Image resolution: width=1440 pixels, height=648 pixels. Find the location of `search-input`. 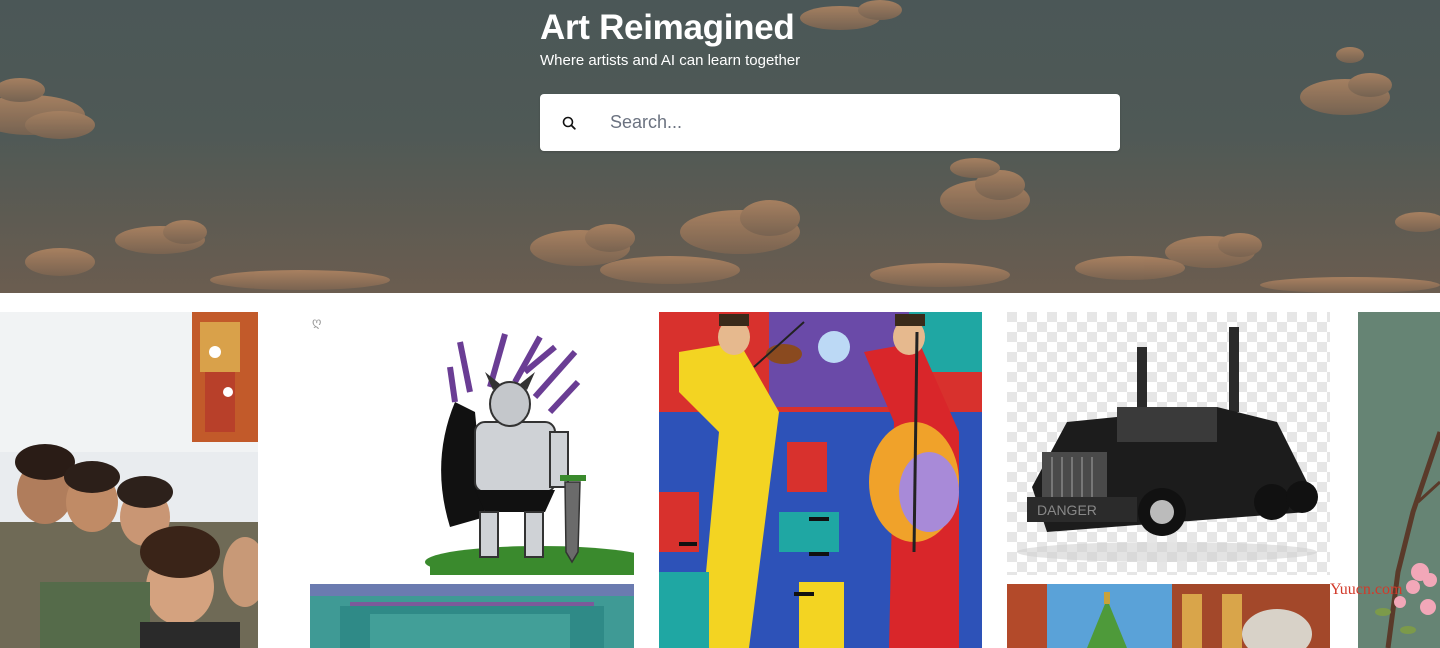

search-input is located at coordinates (848, 122).